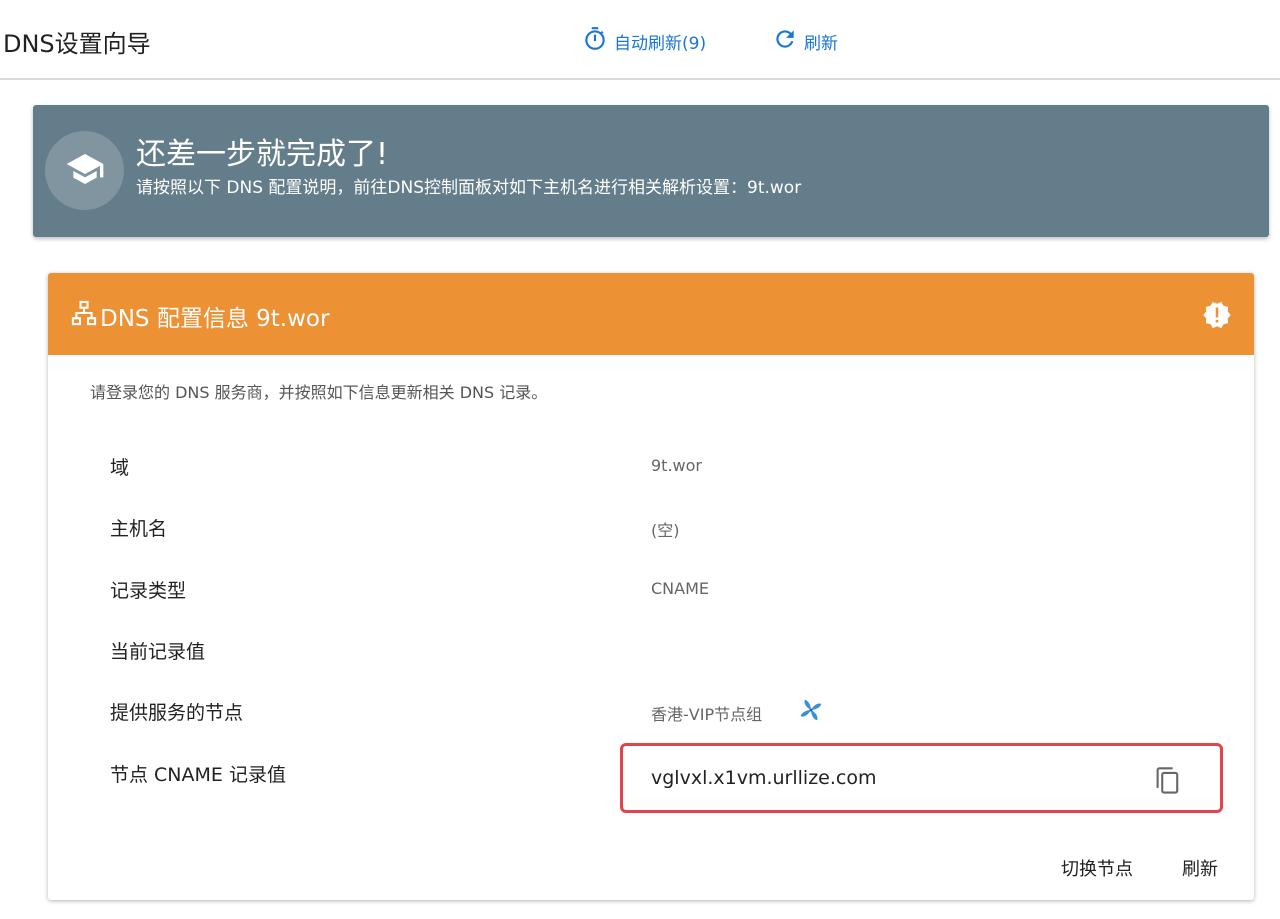 This screenshot has width=1280, height=919. Describe the element at coordinates (1217, 315) in the screenshot. I see `alert-decagram-button` at that location.